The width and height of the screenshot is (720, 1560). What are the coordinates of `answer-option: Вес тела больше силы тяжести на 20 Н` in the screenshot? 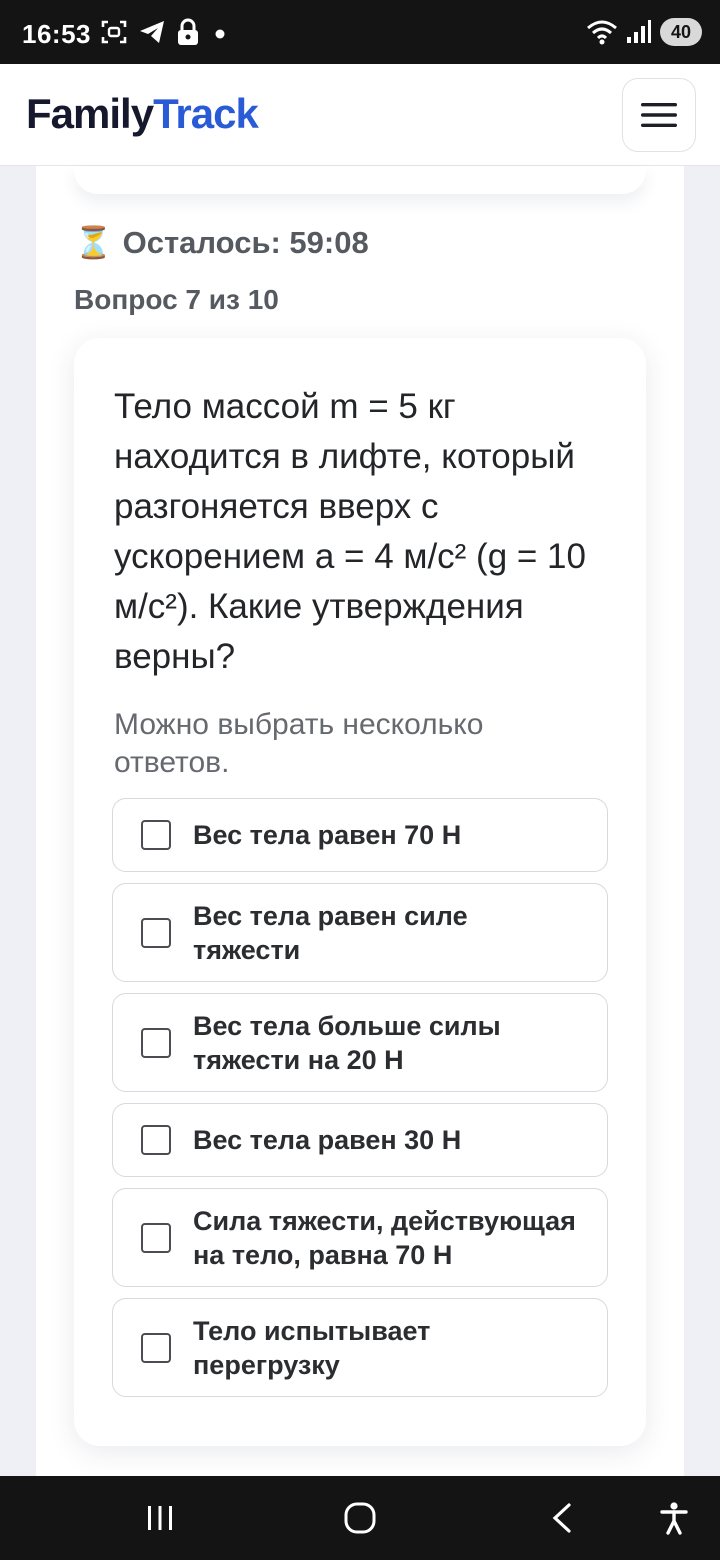 It's located at (360, 1042).